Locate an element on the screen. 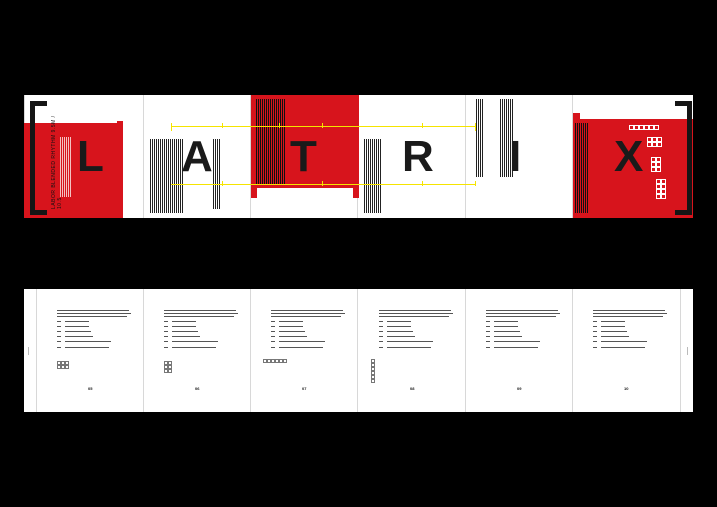  right-bracket is located at coordinates (683, 158).